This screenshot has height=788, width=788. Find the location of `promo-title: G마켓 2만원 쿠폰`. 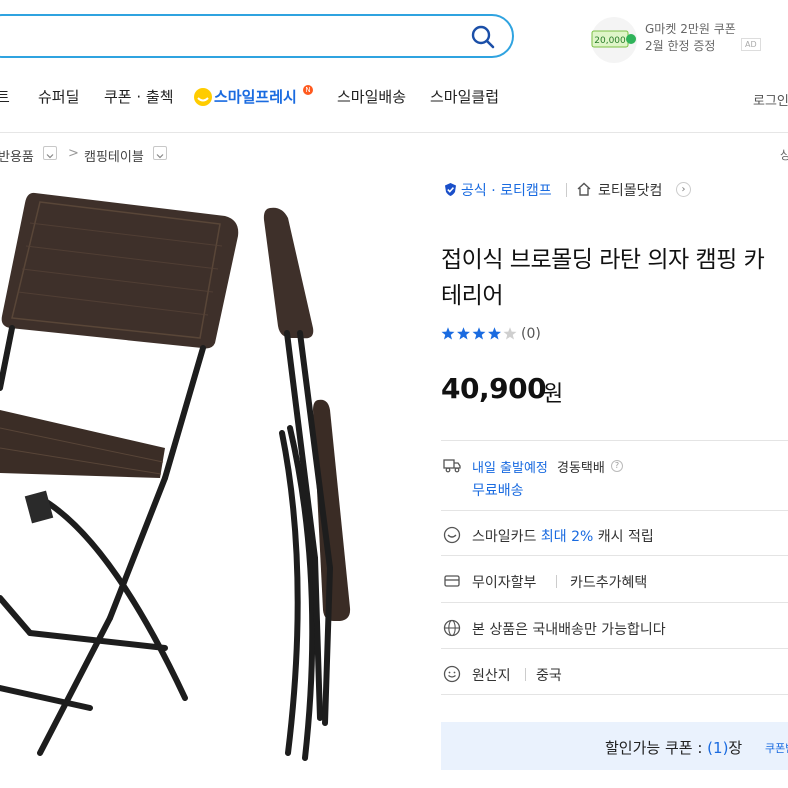

promo-title: G마켓 2만원 쿠폰 is located at coordinates (690, 28).